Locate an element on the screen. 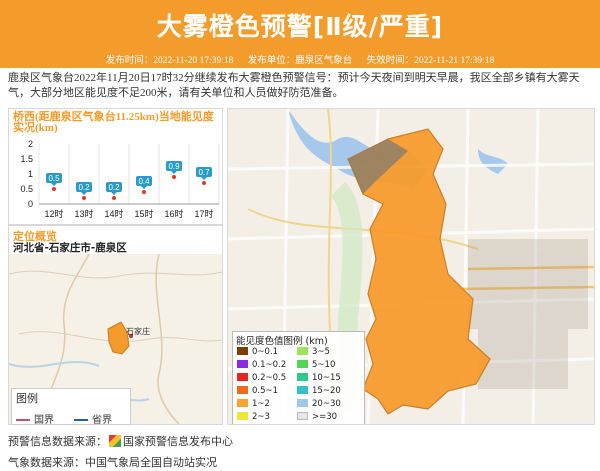  y-tick-label: 0 is located at coordinates (30, 204).